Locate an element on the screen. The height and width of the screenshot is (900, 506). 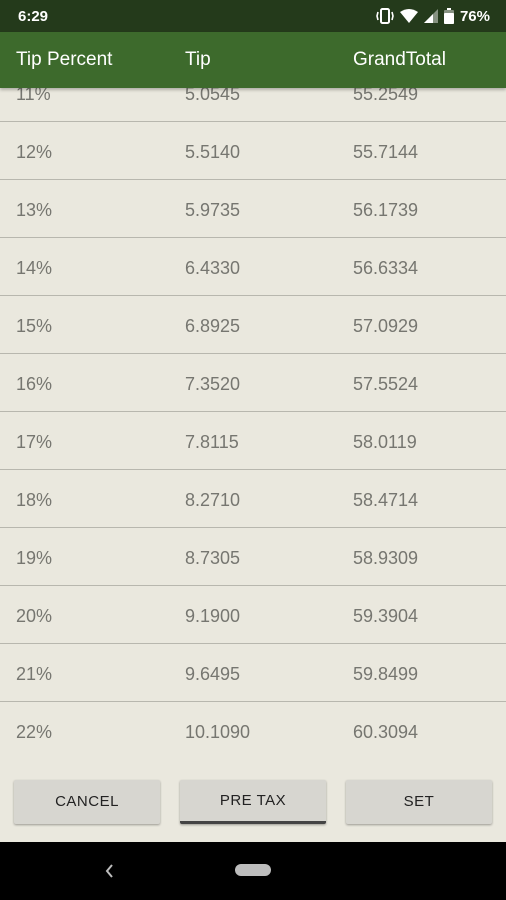
battery-percent: 76% is located at coordinates (474, 16).